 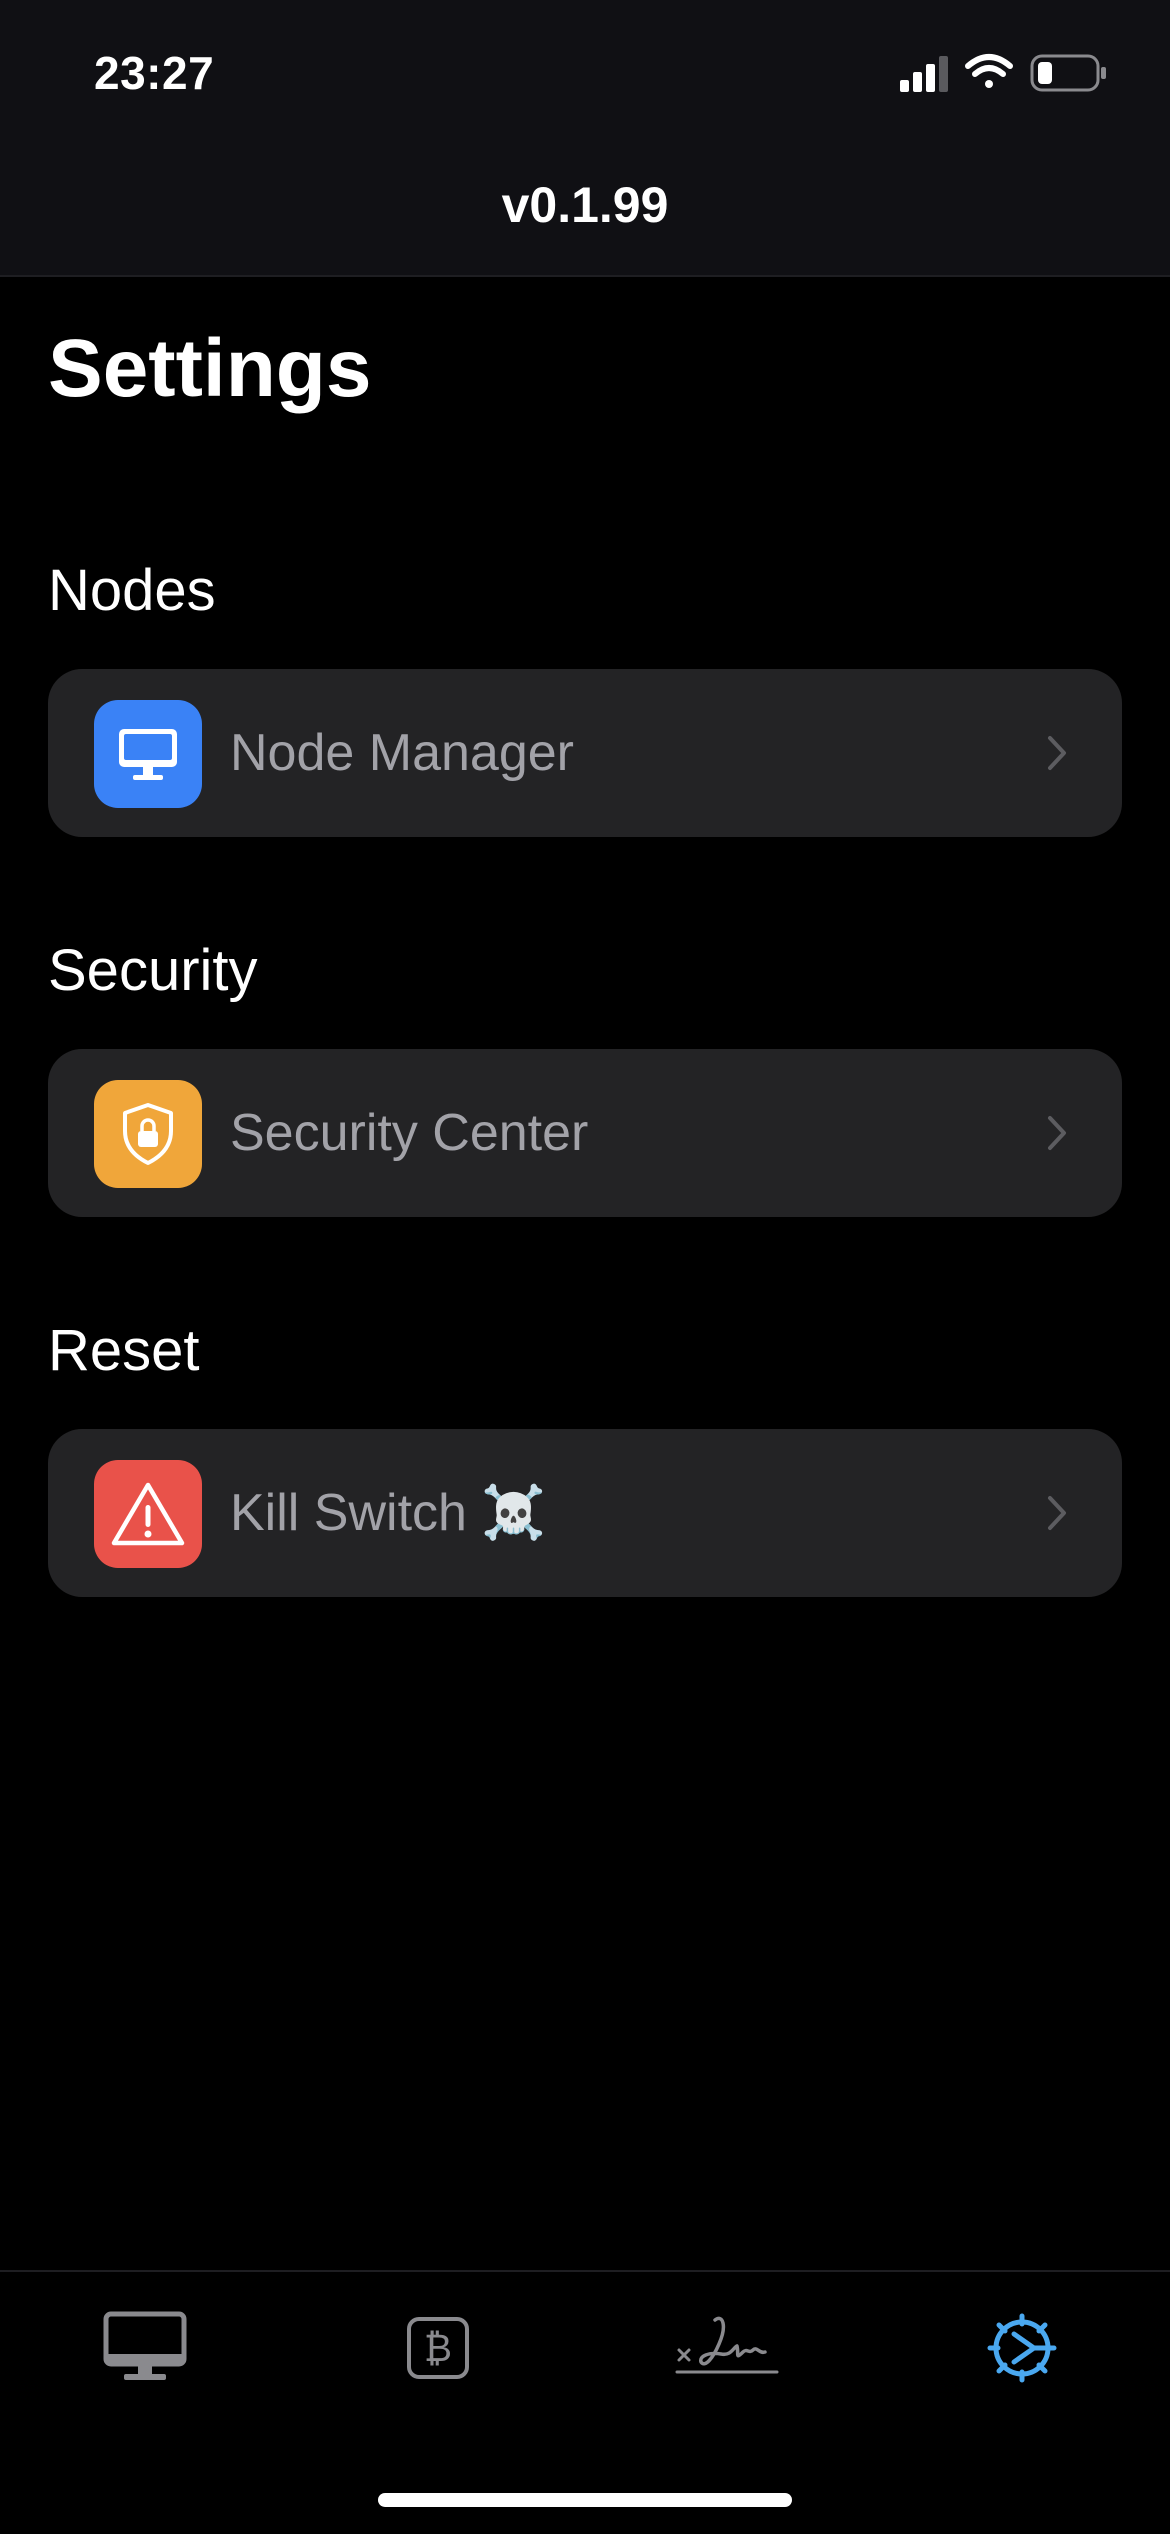 What do you see at coordinates (585, 2500) in the screenshot?
I see `home-indicator` at bounding box center [585, 2500].